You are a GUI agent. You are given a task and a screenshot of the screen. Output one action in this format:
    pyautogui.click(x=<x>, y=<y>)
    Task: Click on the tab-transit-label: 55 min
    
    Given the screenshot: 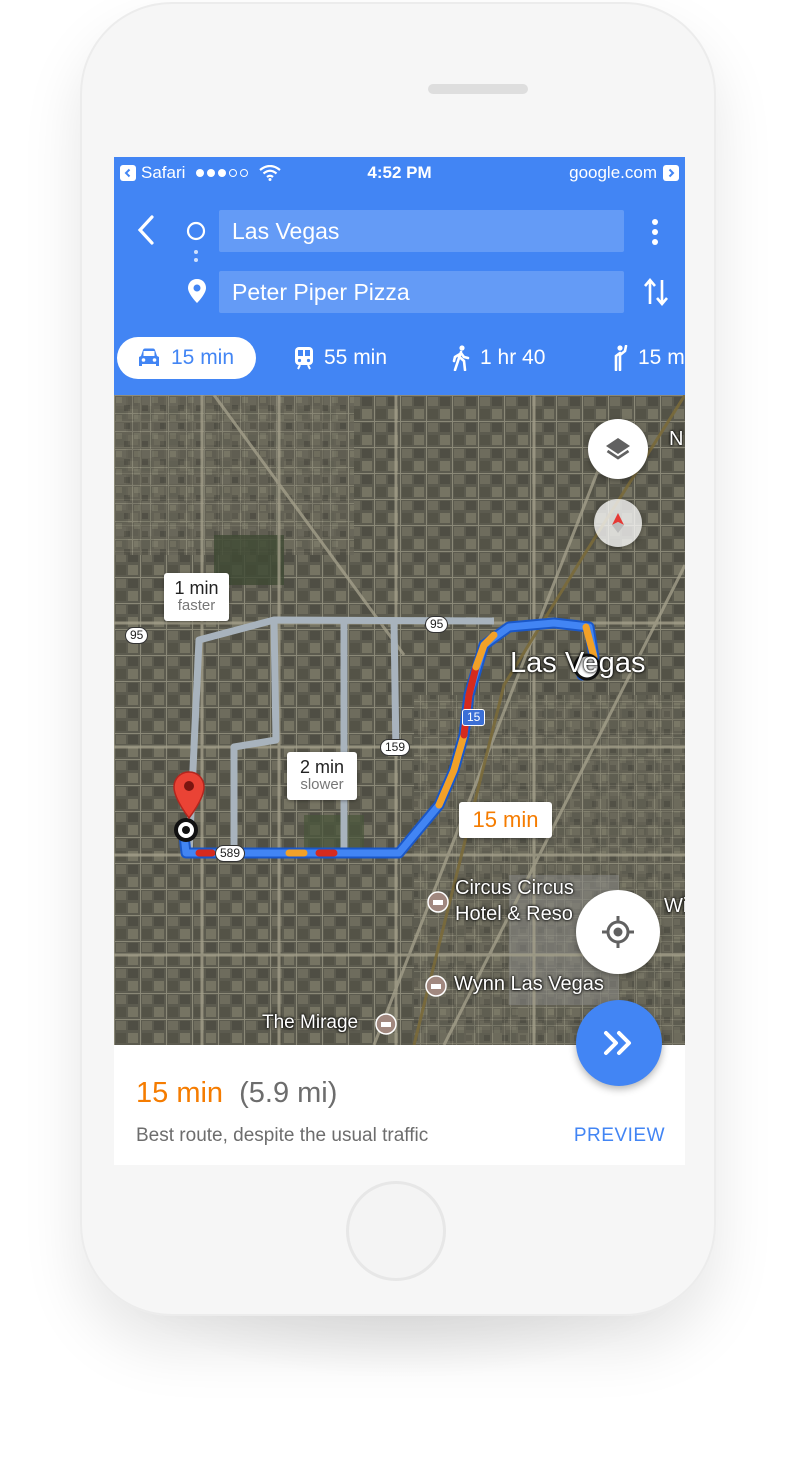 What is the action you would take?
    pyautogui.click(x=356, y=357)
    